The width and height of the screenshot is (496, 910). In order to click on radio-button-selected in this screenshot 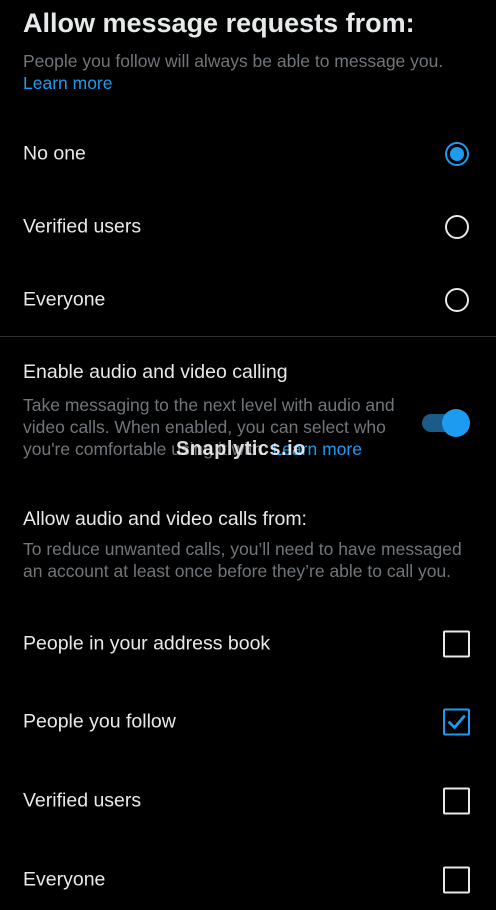, I will do `click(457, 154)`.